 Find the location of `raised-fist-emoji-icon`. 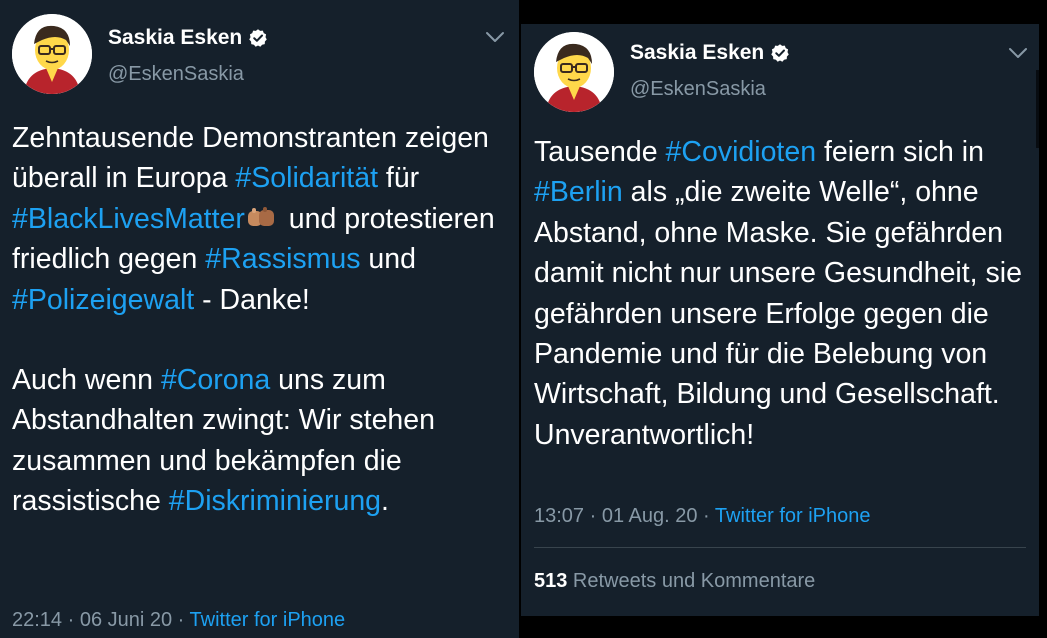

raised-fist-emoji-icon is located at coordinates (260, 216).